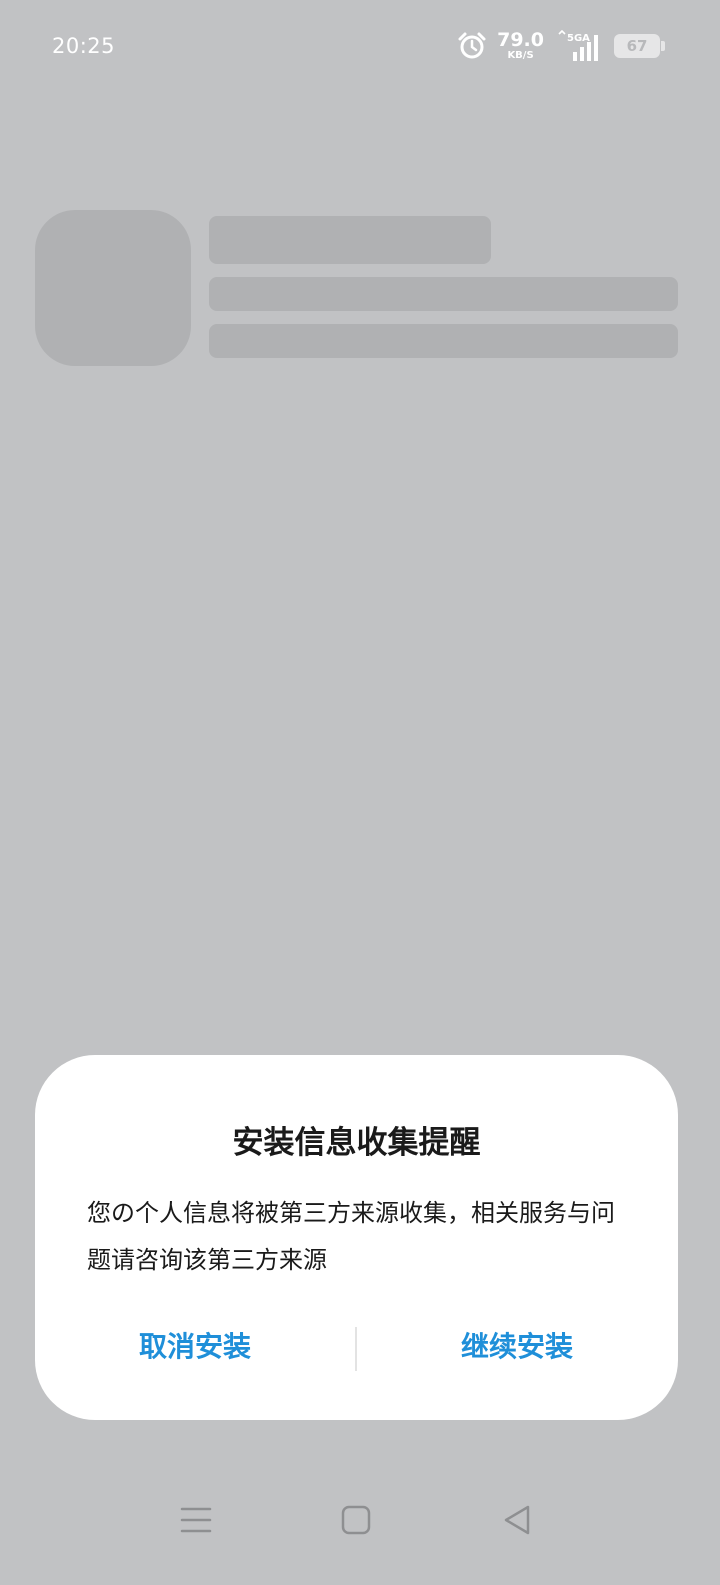 The height and width of the screenshot is (1585, 720). I want to click on back-icon, so click(518, 1520).